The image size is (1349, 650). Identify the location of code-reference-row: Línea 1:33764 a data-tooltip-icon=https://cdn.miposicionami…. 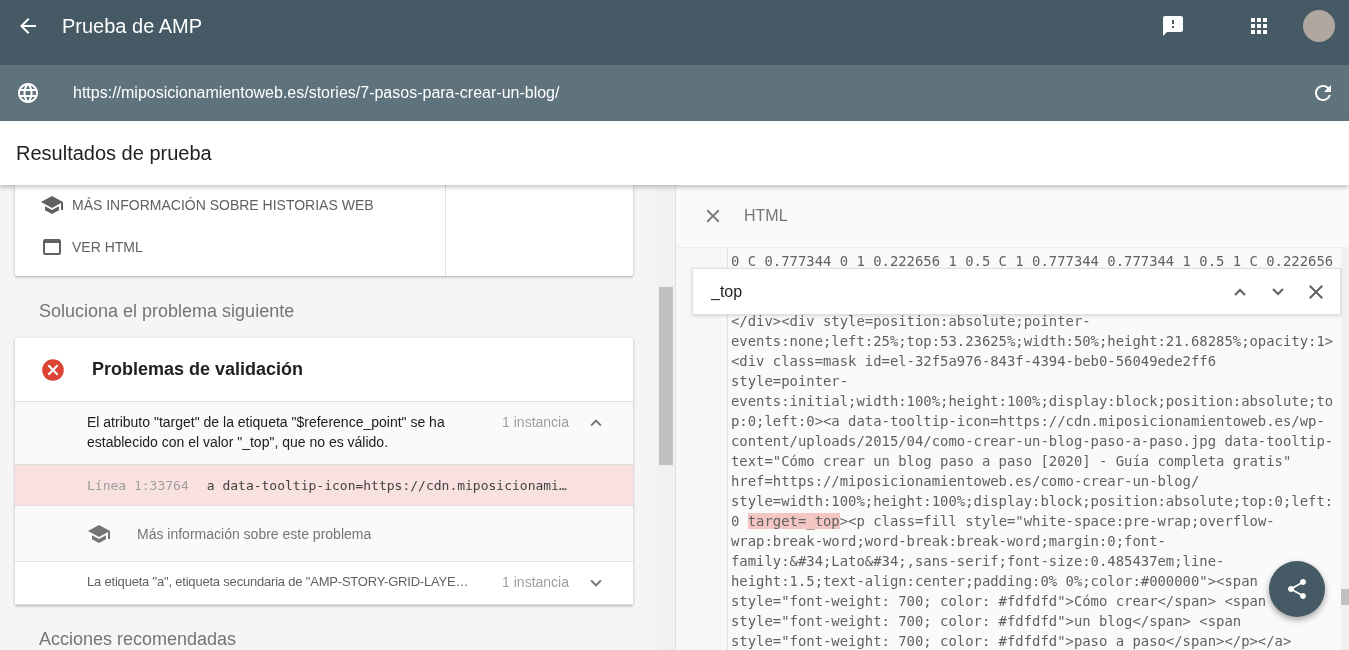
(324, 485).